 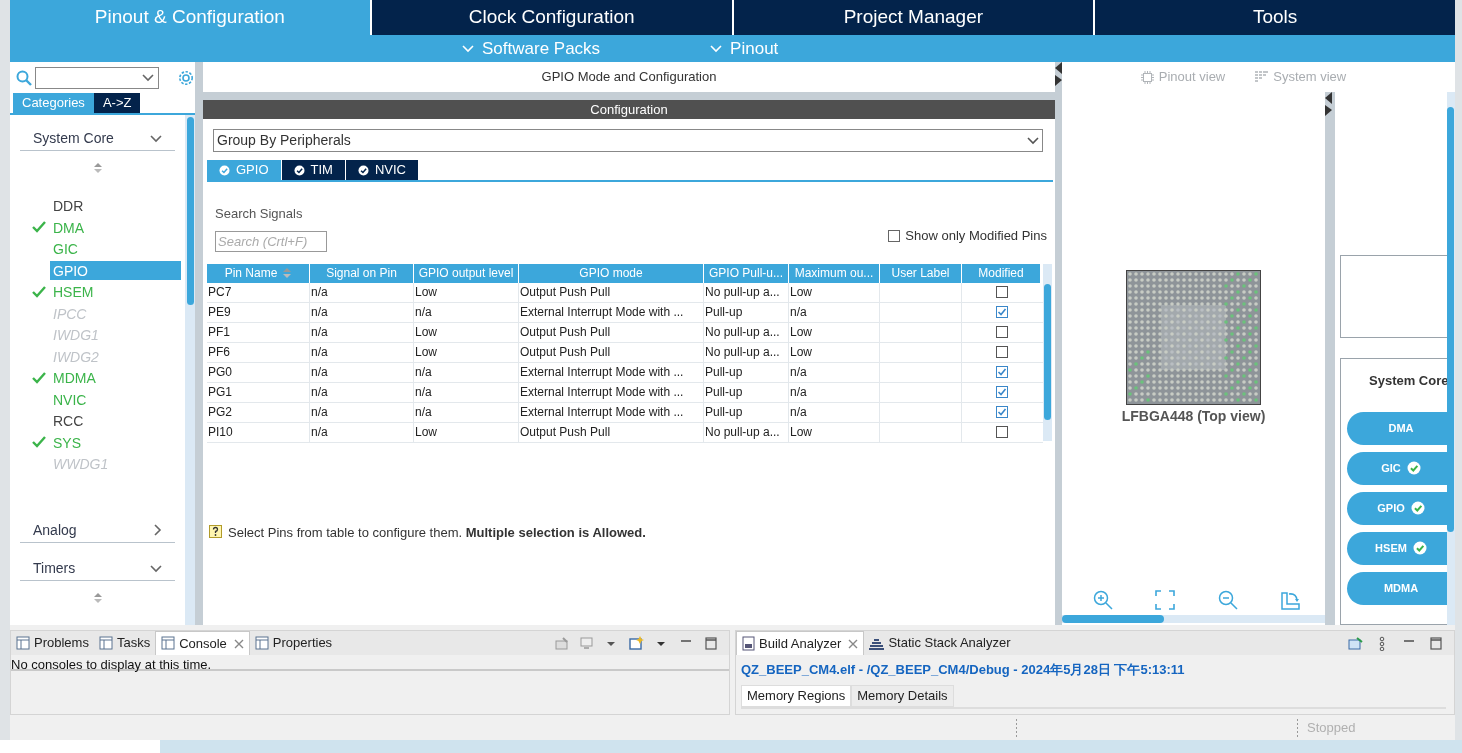 I want to click on file-path-link: QZ_BEEP_CM4.elf - /QZ_BEEP_CM4/Debug - 2024年5月28日 下午5:13:11, so click(x=1095, y=670).